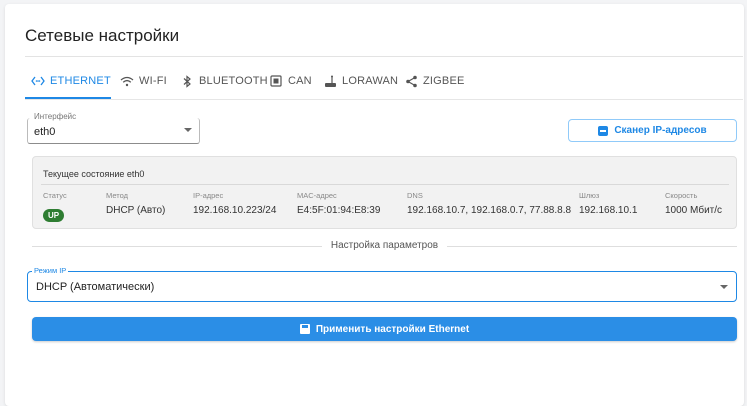 The image size is (747, 406). What do you see at coordinates (382, 284) in the screenshot?
I see `ip-mode-select: Режим IP DHCP (Автоматически)` at bounding box center [382, 284].